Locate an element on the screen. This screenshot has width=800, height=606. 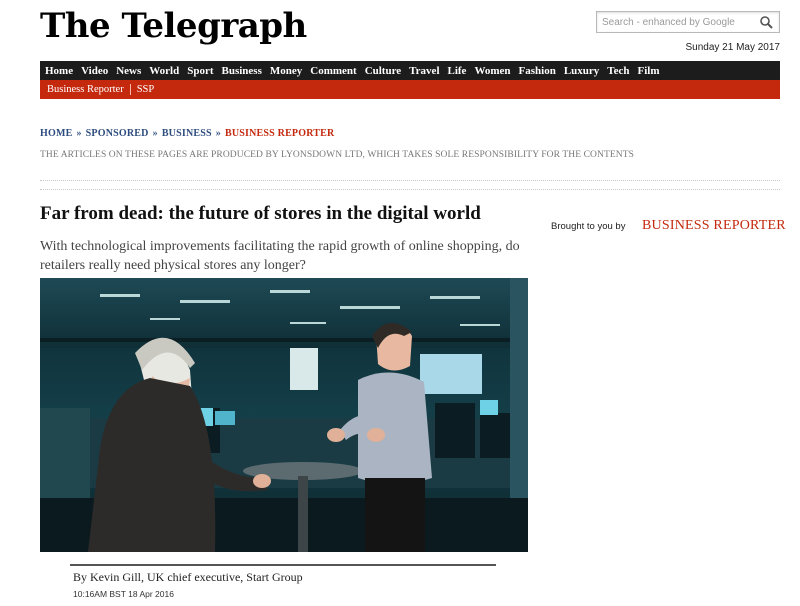
nav-item-culture: Culture is located at coordinates (383, 71).